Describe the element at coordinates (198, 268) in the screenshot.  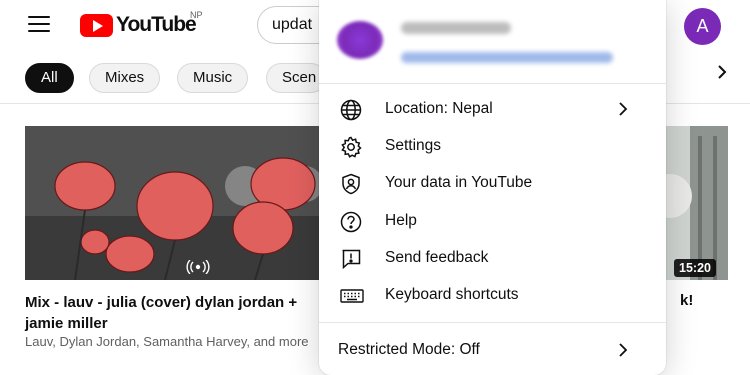
I see `live-mix-icon` at that location.